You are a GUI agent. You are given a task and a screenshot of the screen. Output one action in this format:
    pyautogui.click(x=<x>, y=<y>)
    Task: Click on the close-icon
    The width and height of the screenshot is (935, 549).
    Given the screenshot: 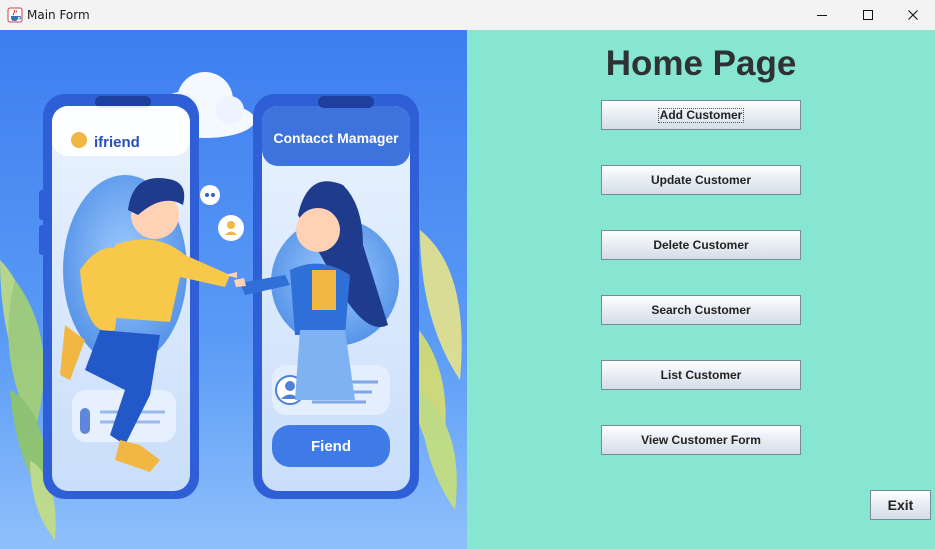 What is the action you would take?
    pyautogui.click(x=913, y=15)
    